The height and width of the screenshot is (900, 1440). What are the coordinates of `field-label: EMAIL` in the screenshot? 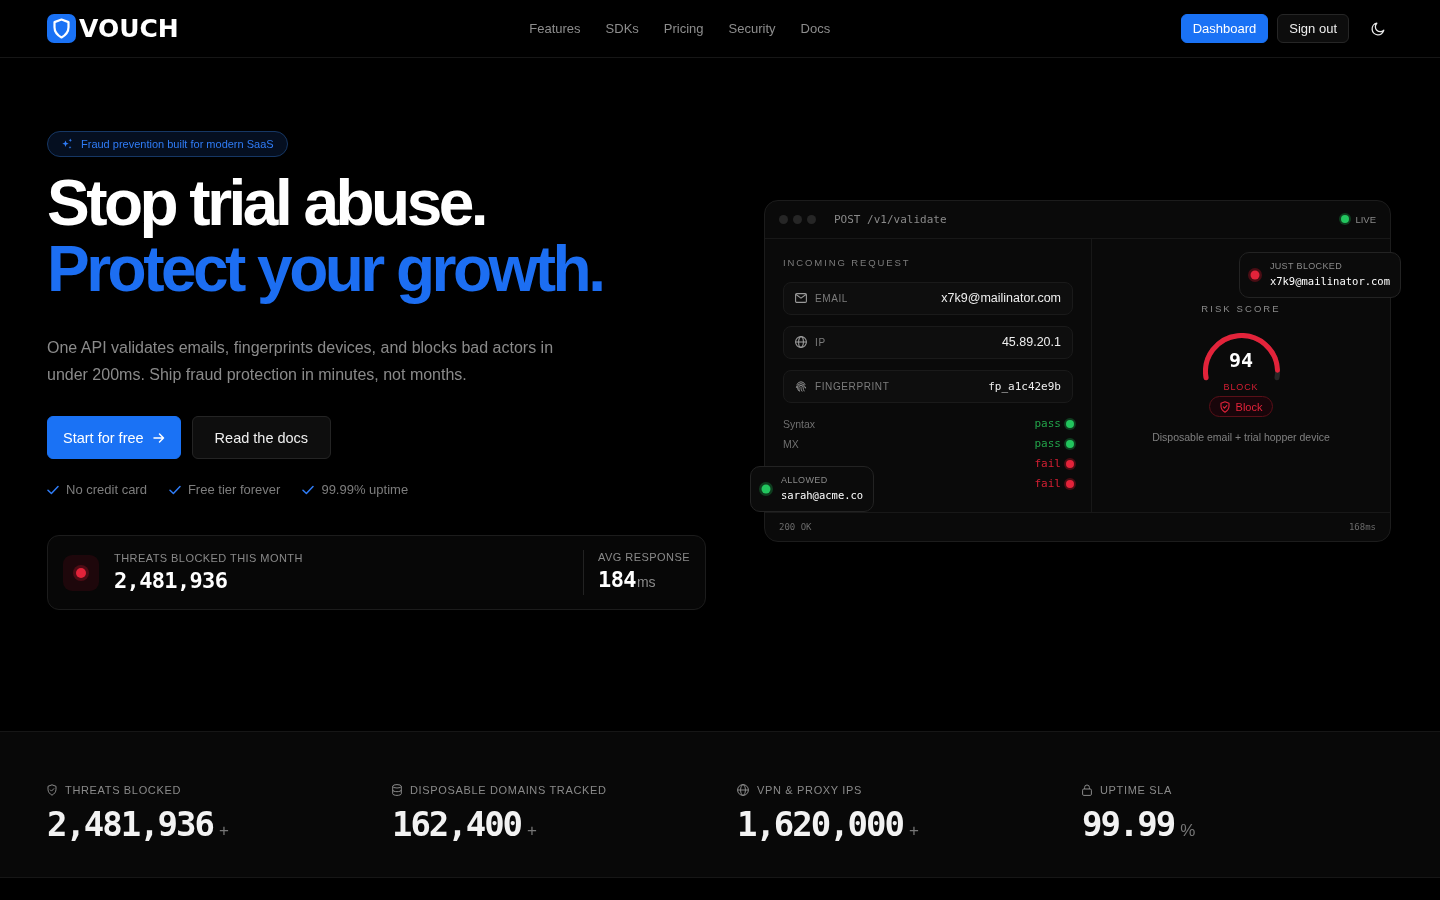 It's located at (831, 298).